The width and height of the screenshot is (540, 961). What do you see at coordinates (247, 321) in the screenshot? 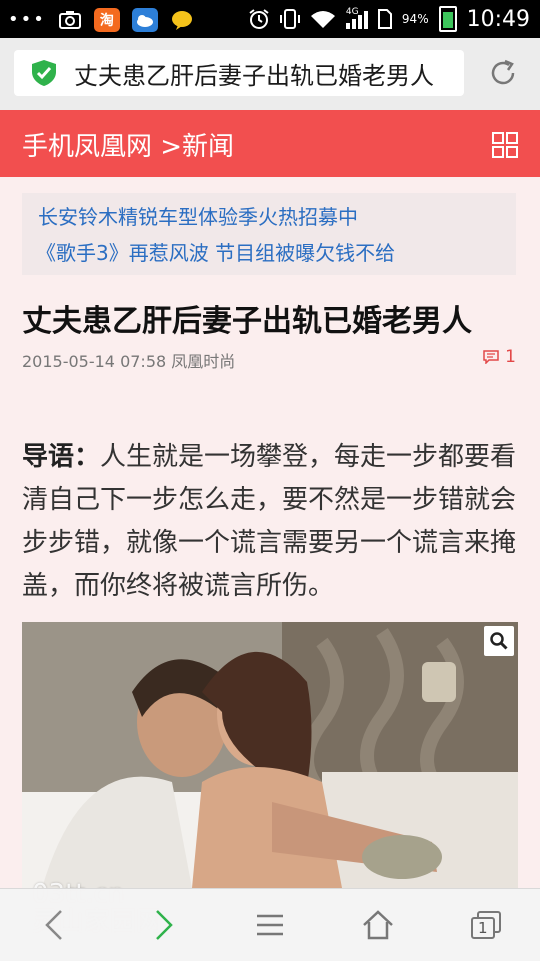
I see `article-title: 丈夫患乙肝后妻子出轨已婚老男人` at bounding box center [247, 321].